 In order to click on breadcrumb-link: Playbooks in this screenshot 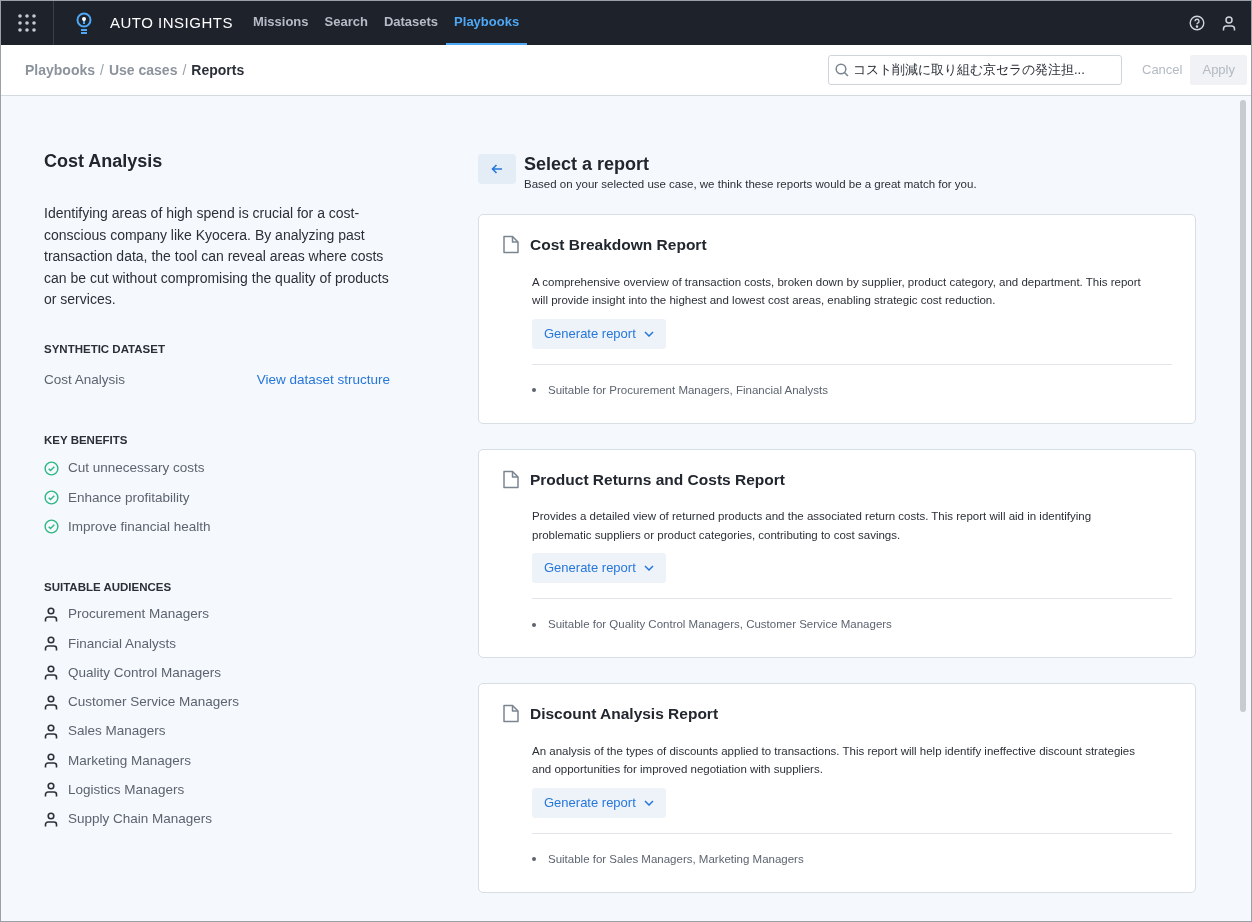, I will do `click(60, 70)`.